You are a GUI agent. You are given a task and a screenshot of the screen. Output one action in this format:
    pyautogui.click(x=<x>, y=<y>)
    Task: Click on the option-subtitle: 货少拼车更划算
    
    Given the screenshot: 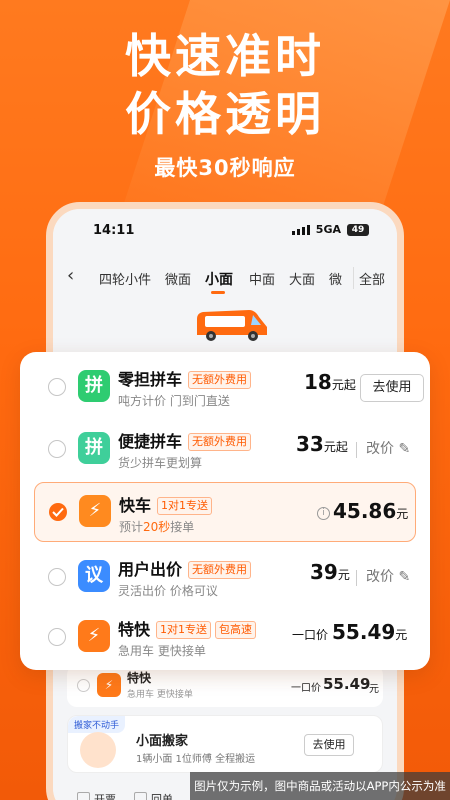 What is the action you would take?
    pyautogui.click(x=160, y=463)
    